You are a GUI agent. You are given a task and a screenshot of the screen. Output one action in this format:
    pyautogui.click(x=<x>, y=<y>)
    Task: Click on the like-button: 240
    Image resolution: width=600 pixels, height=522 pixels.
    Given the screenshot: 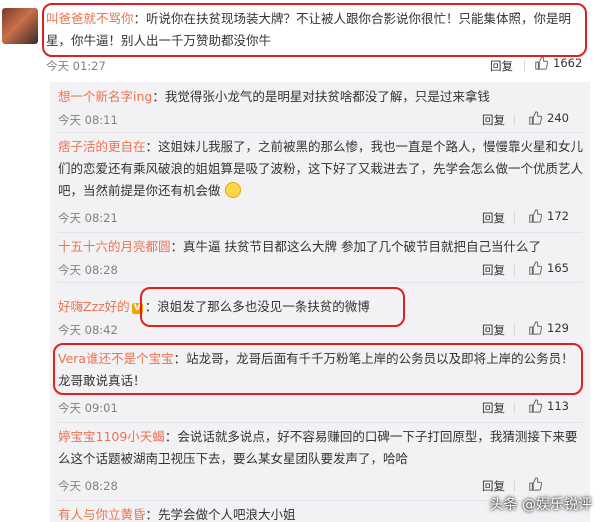 What is the action you would take?
    pyautogui.click(x=548, y=118)
    